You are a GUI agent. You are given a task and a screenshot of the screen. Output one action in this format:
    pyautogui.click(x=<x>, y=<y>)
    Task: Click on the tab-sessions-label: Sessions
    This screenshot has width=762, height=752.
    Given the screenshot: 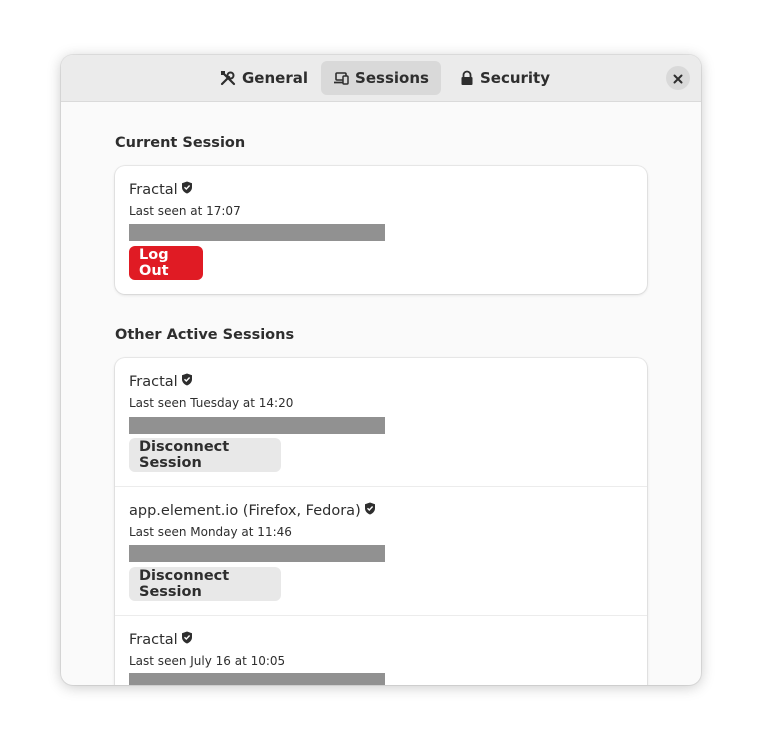 What is the action you would take?
    pyautogui.click(x=392, y=78)
    